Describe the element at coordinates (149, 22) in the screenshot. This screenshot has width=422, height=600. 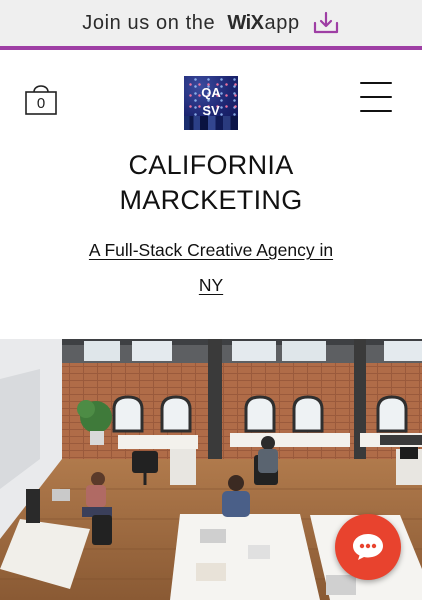
I see `banner-join-text: Join us on the` at that location.